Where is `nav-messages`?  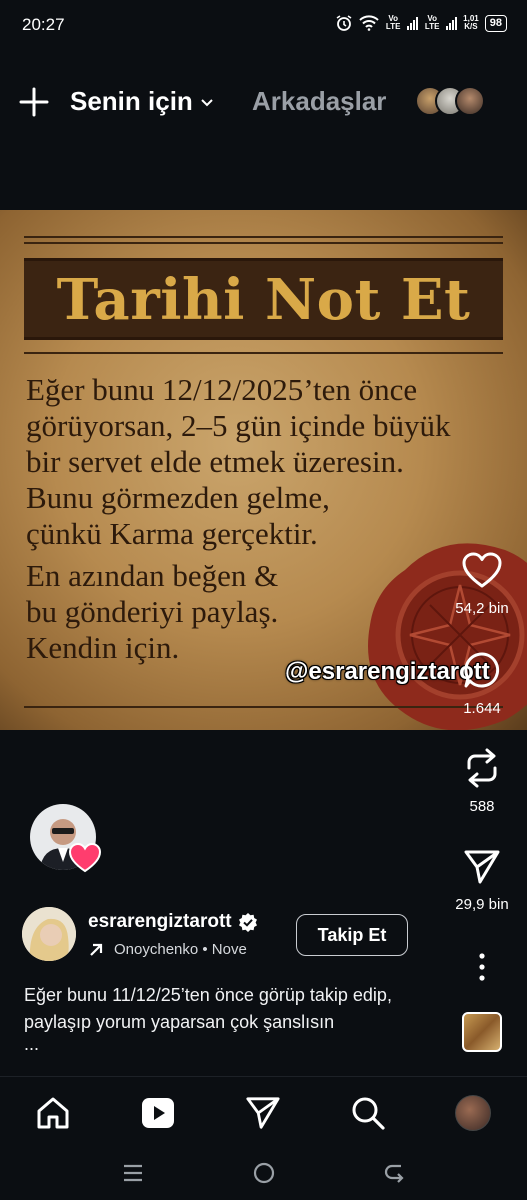
nav-messages is located at coordinates (263, 1113).